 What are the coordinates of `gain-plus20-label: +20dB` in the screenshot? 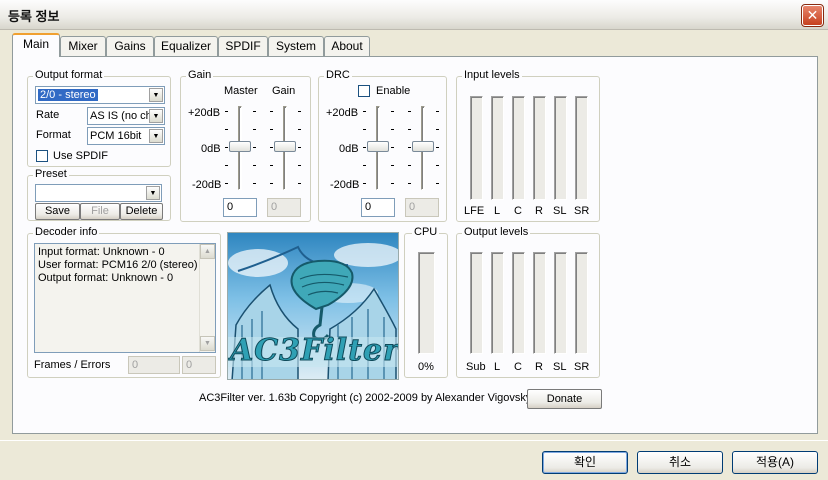 It's located at (204, 113).